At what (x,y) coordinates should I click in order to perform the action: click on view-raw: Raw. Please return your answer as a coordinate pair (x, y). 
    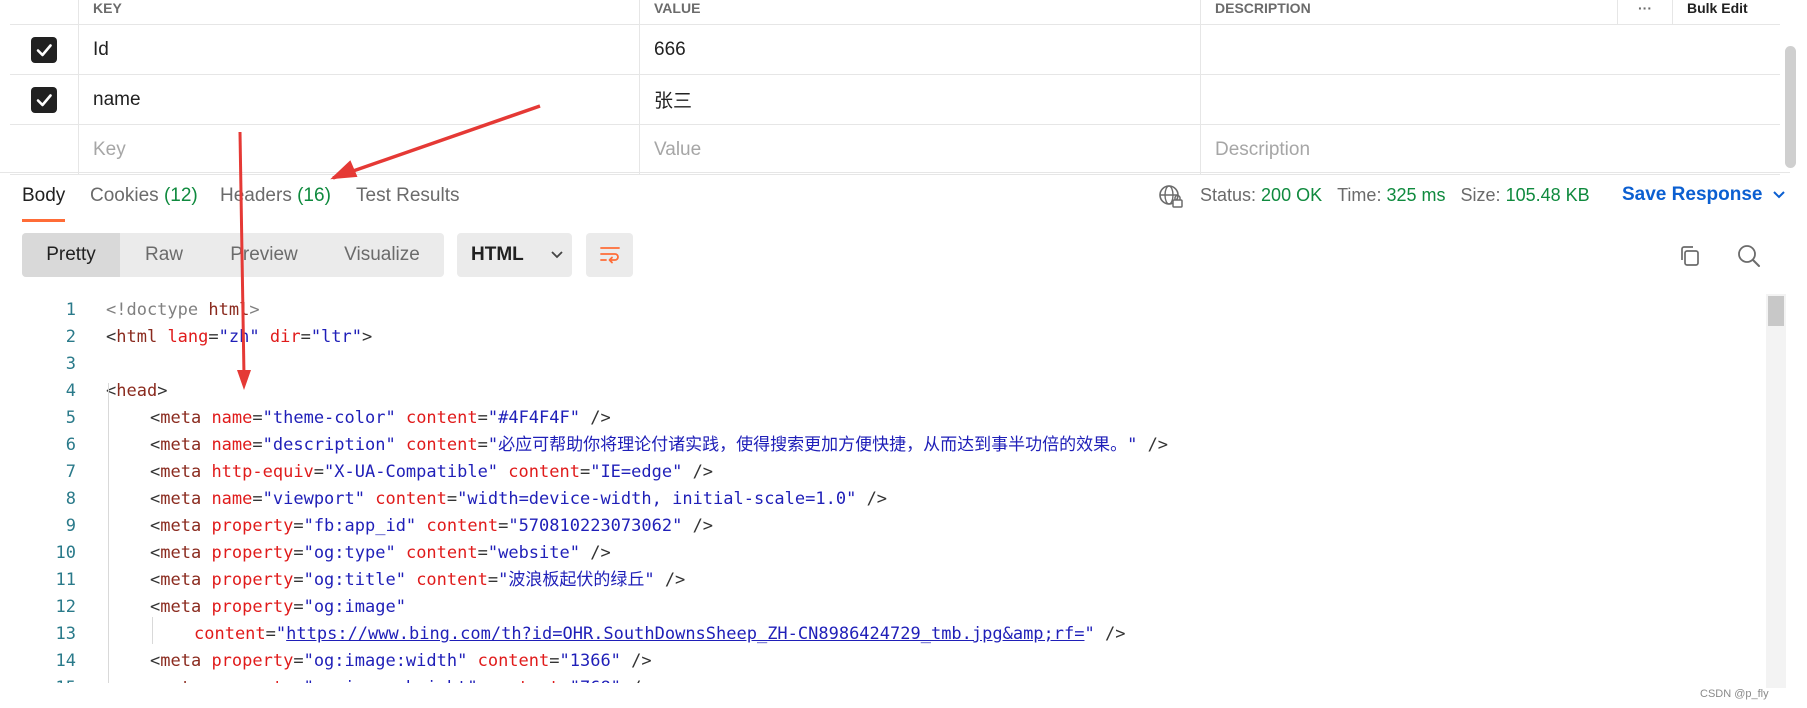
    Looking at the image, I should click on (164, 255).